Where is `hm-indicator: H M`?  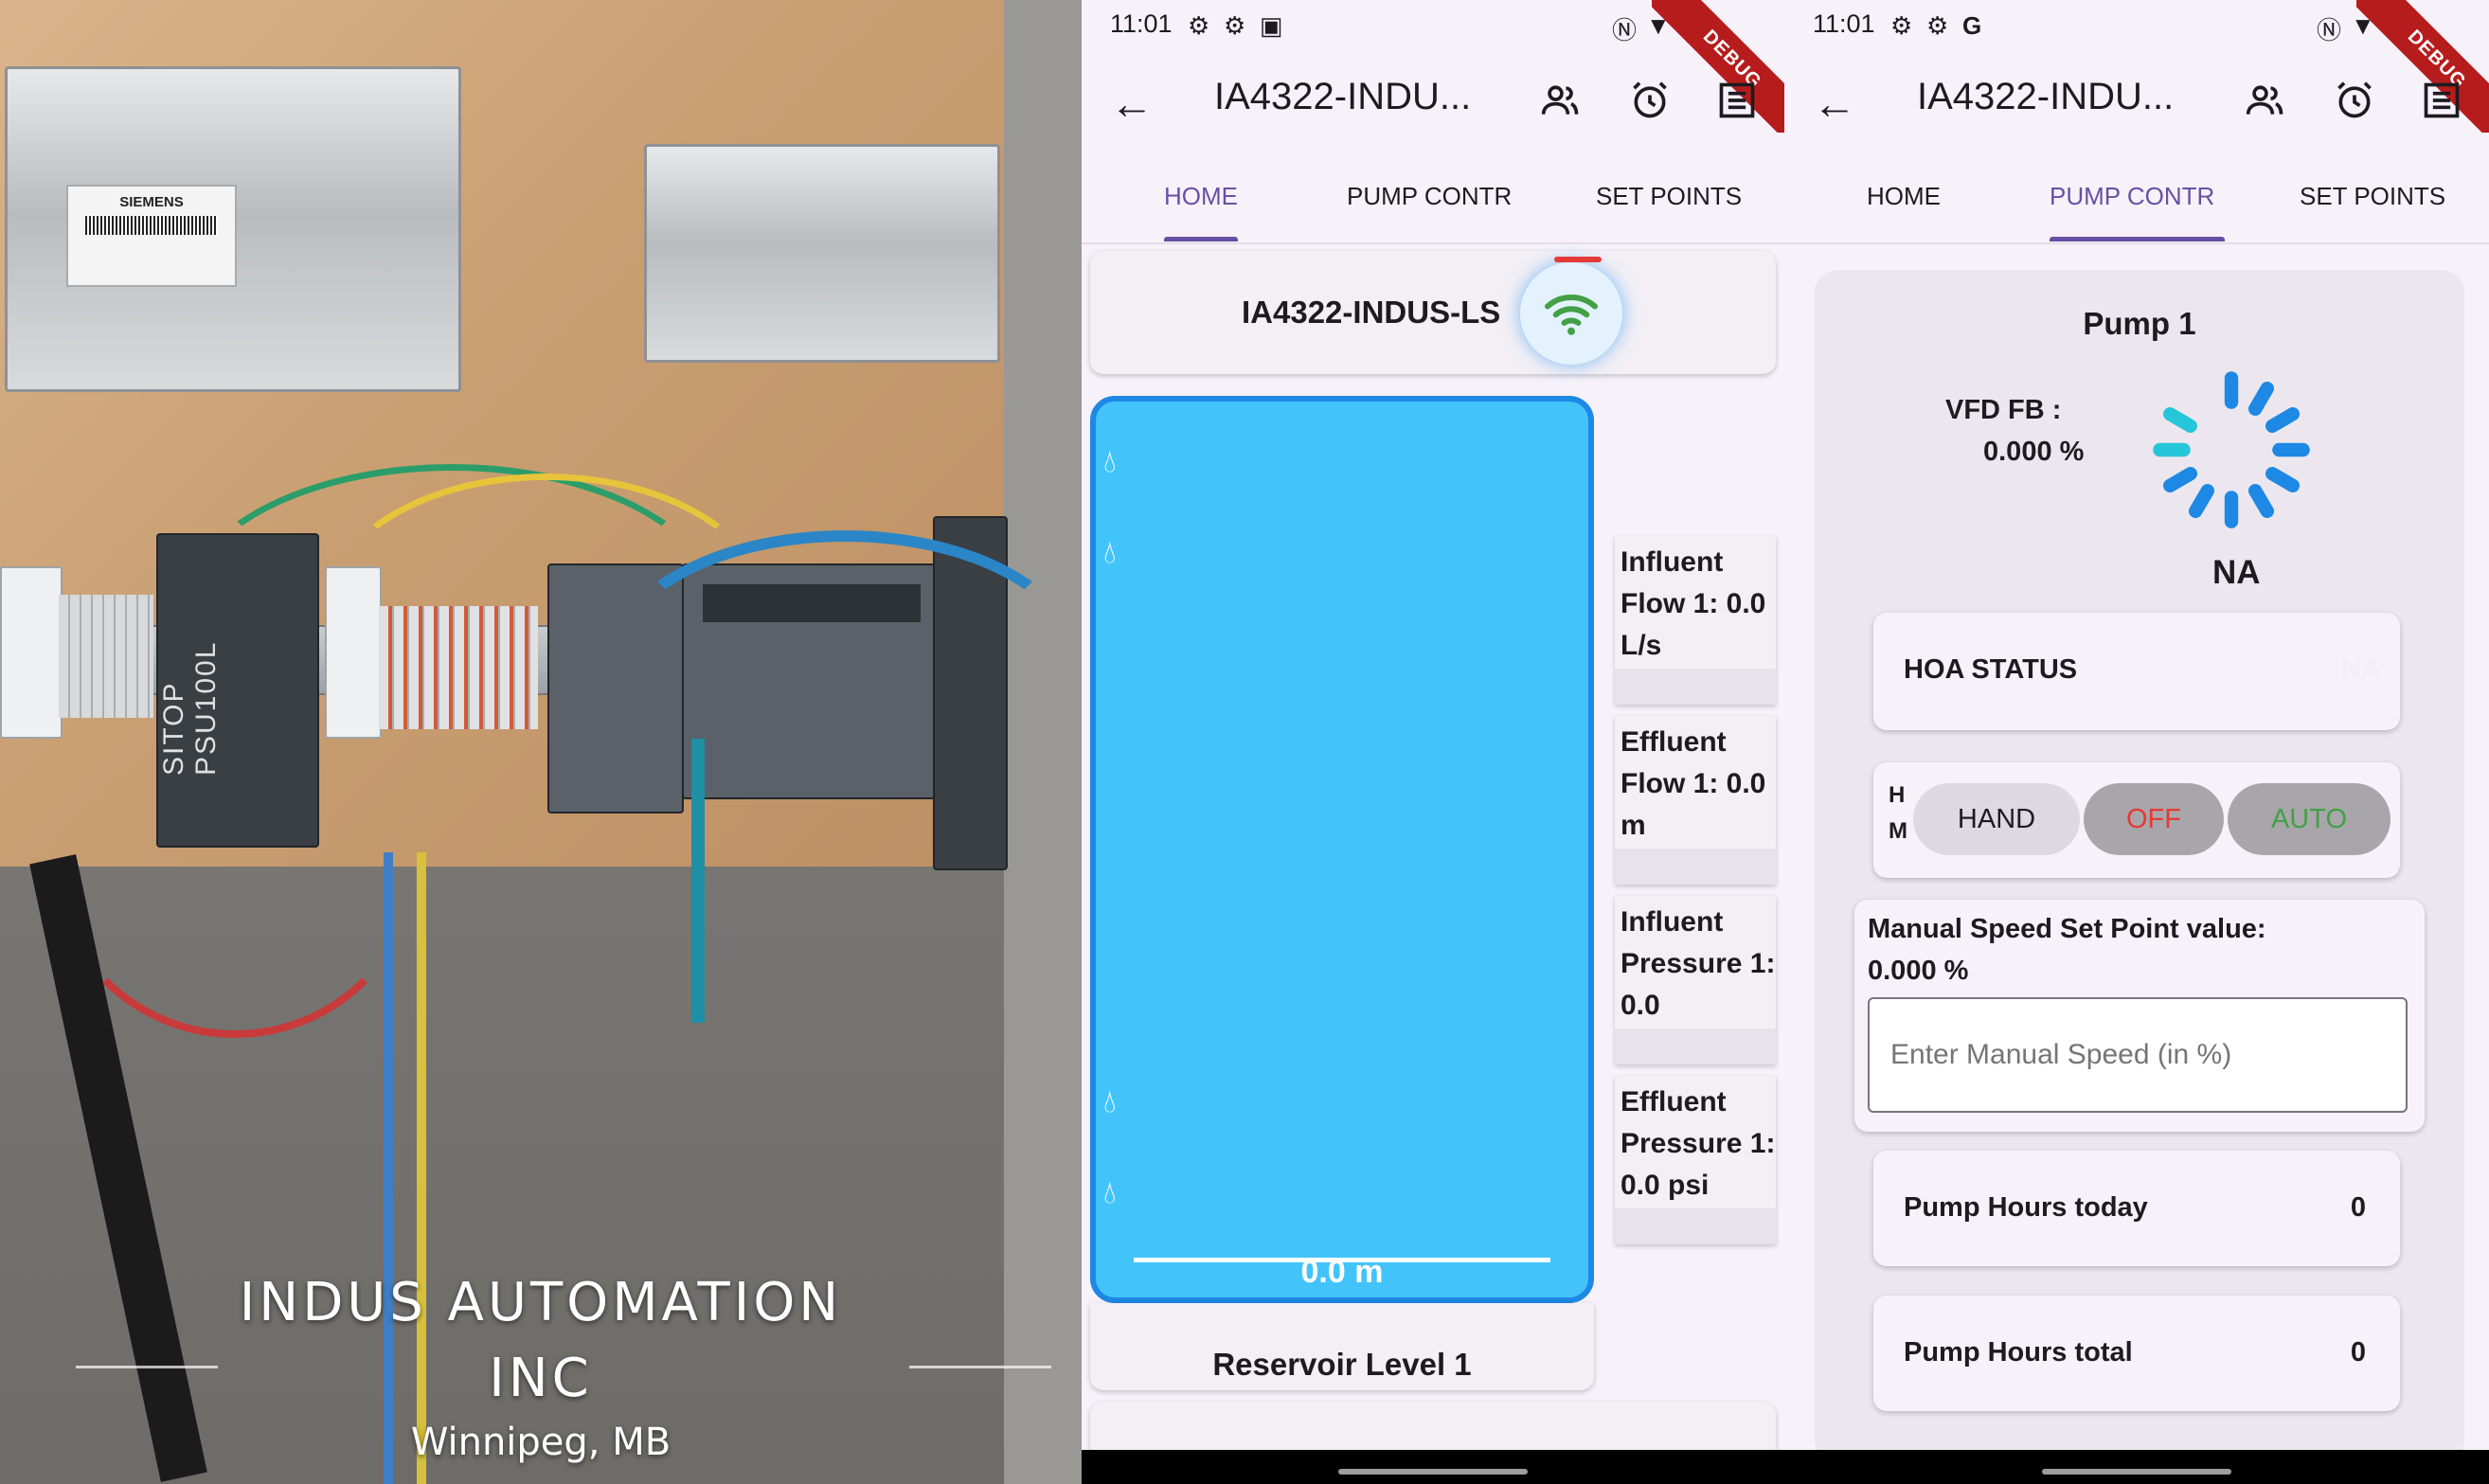
hm-indicator: H M is located at coordinates (1898, 813).